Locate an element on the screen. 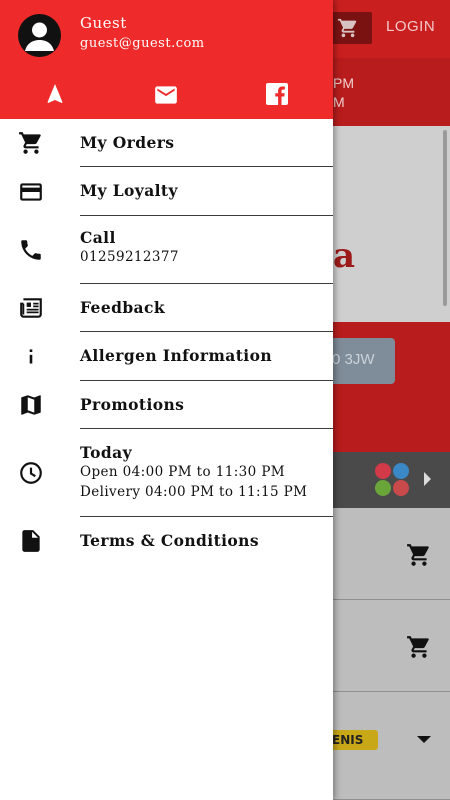 The image size is (450, 800). delivery-hours: Delivery 04:00 PM to 11:15 PM is located at coordinates (194, 492).